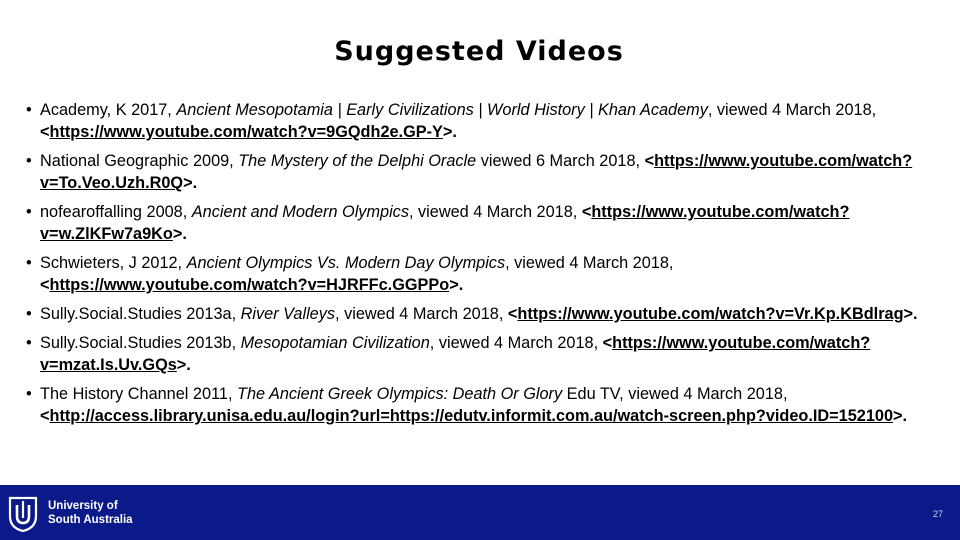  I want to click on reference-author: Schwieters, J 2012,, so click(113, 263).